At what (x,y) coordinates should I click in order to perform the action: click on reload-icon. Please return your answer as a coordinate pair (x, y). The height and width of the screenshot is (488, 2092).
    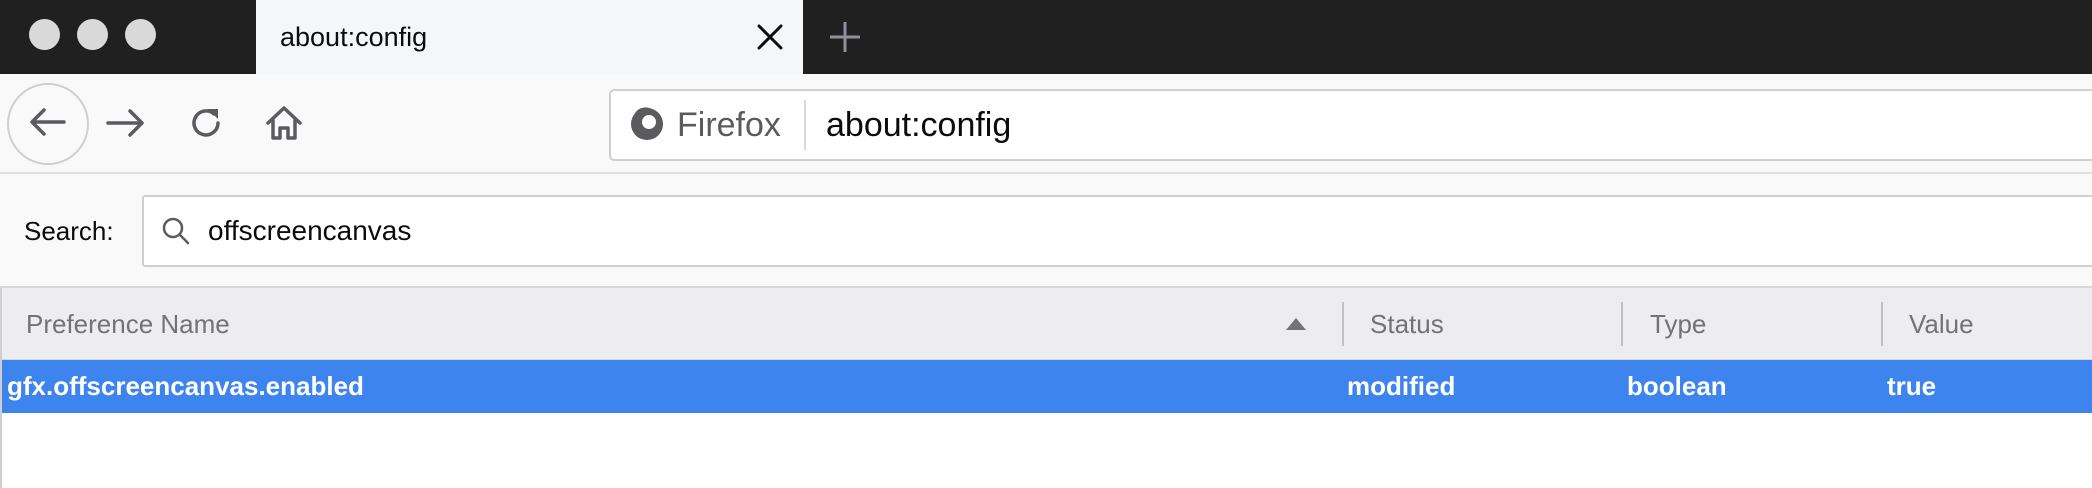
    Looking at the image, I should click on (206, 125).